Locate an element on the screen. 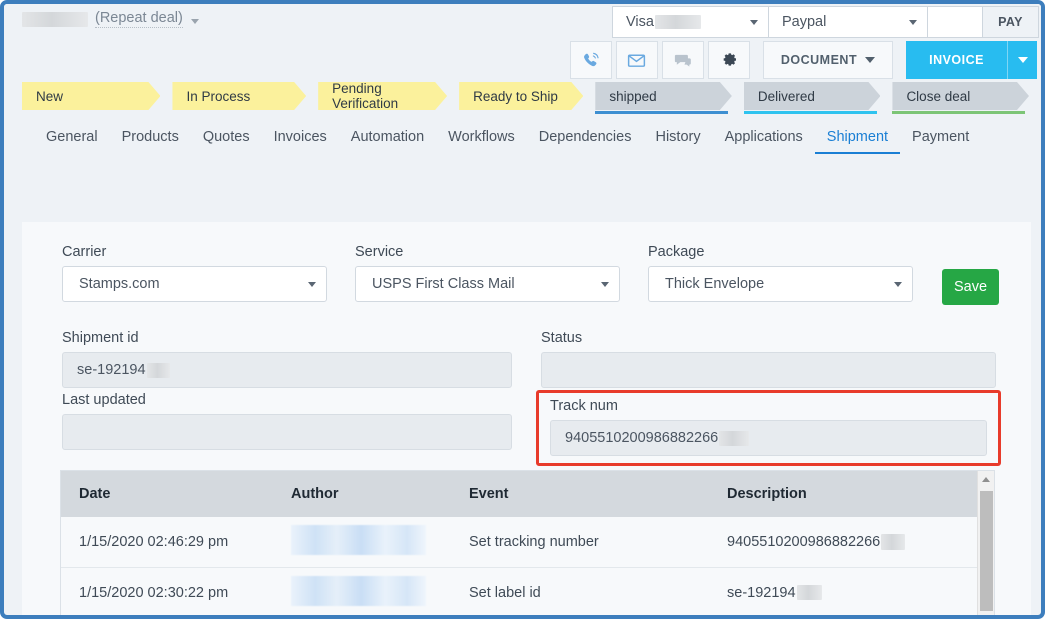 Image resolution: width=1045 pixels, height=619 pixels. phone-icon is located at coordinates (591, 59).